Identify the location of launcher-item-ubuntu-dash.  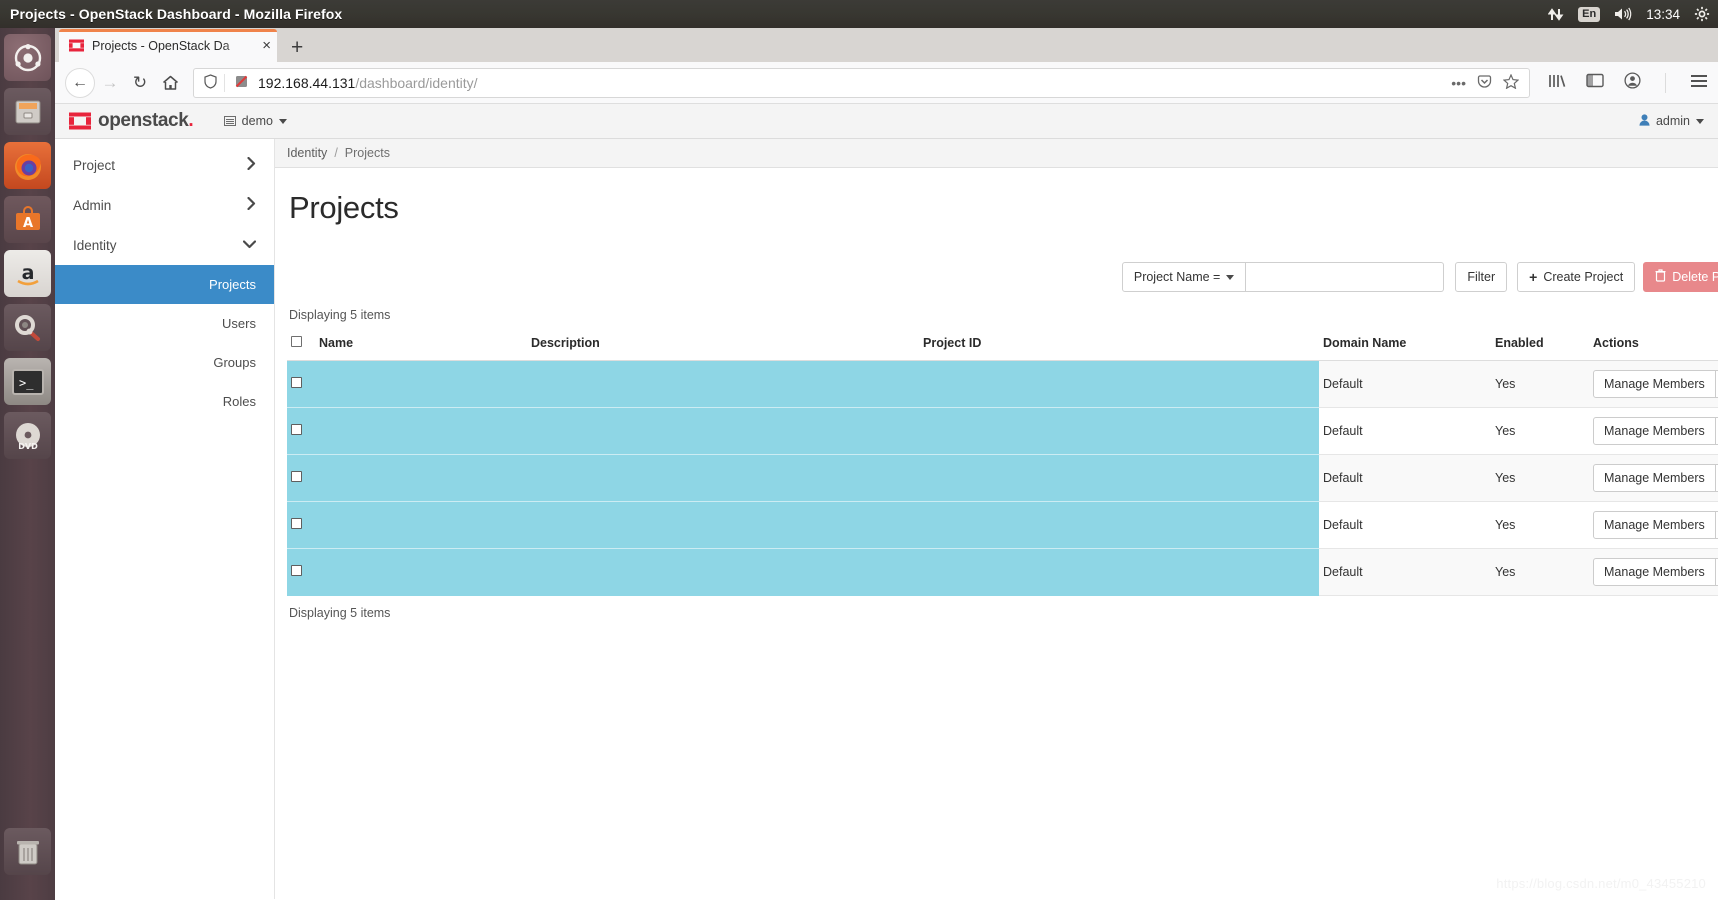
(27, 57).